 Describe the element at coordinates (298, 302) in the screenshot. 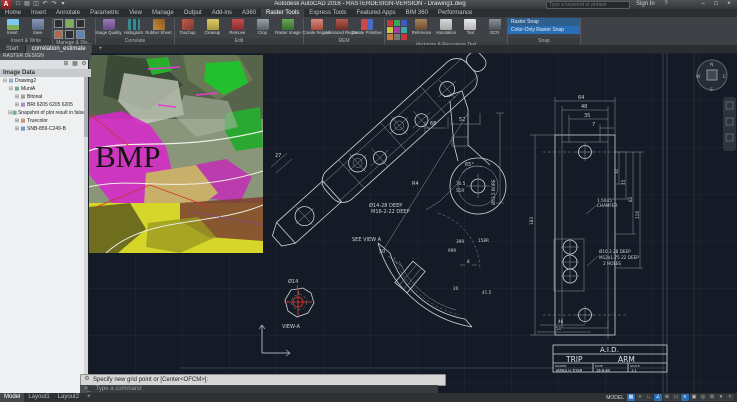

I see `snap-cursor` at that location.